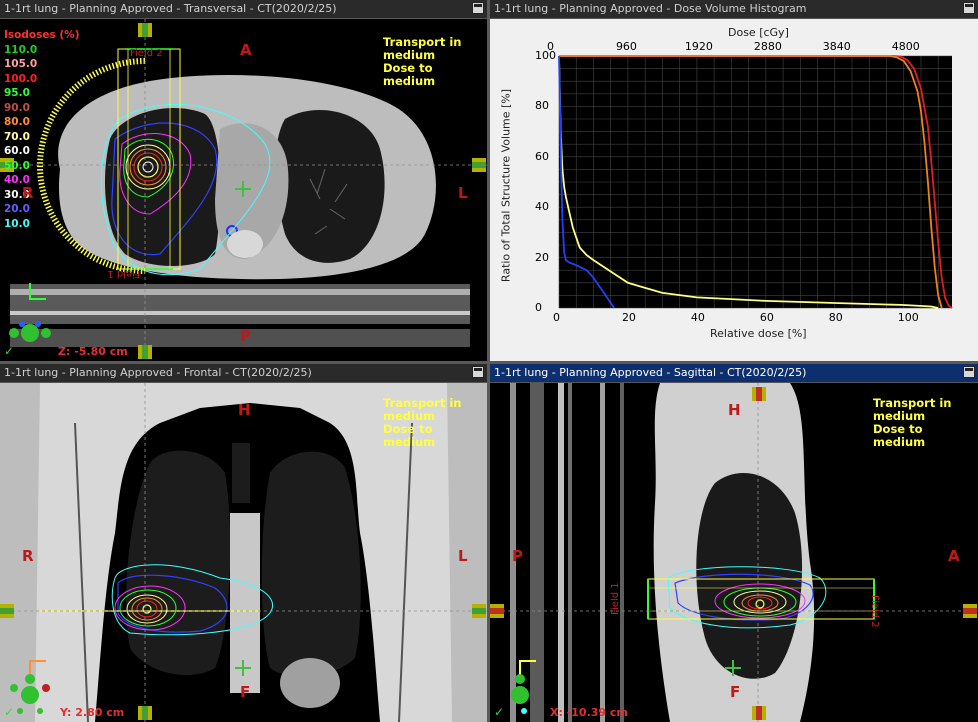 This screenshot has height=722, width=978. Describe the element at coordinates (92, 712) in the screenshot. I see `slice-coordinate: Y: 2.80 cm` at that location.